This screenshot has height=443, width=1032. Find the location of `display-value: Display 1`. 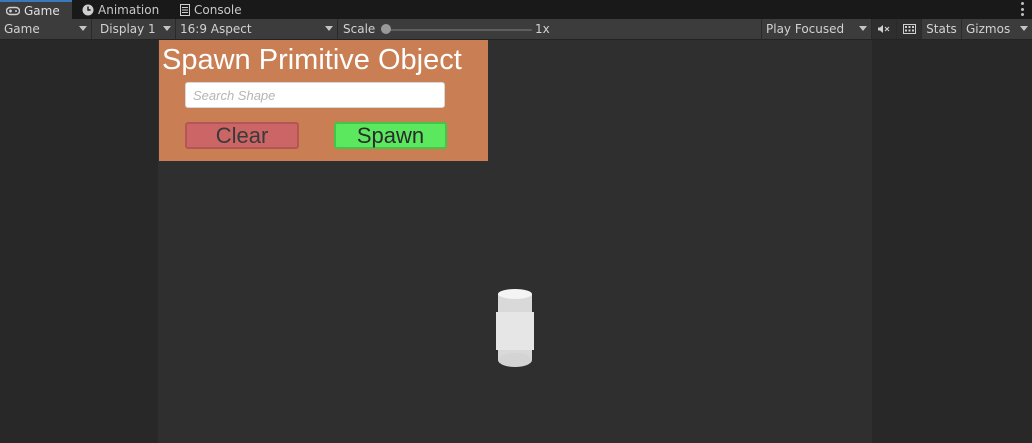

display-value: Display 1 is located at coordinates (128, 29).